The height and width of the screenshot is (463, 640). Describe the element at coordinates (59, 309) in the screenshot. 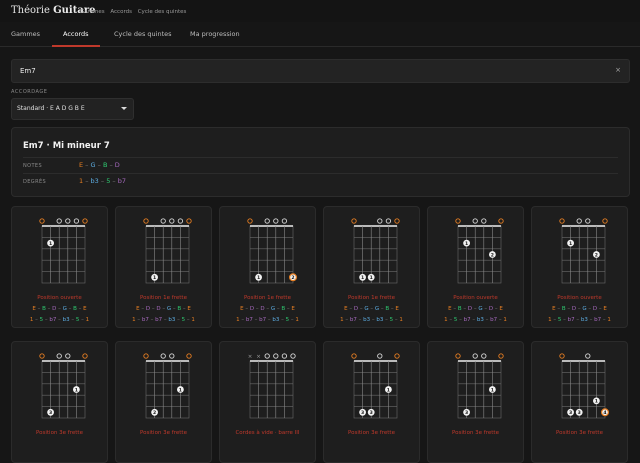

I see `voicing-notes: E – B – D – G – B – E` at that location.